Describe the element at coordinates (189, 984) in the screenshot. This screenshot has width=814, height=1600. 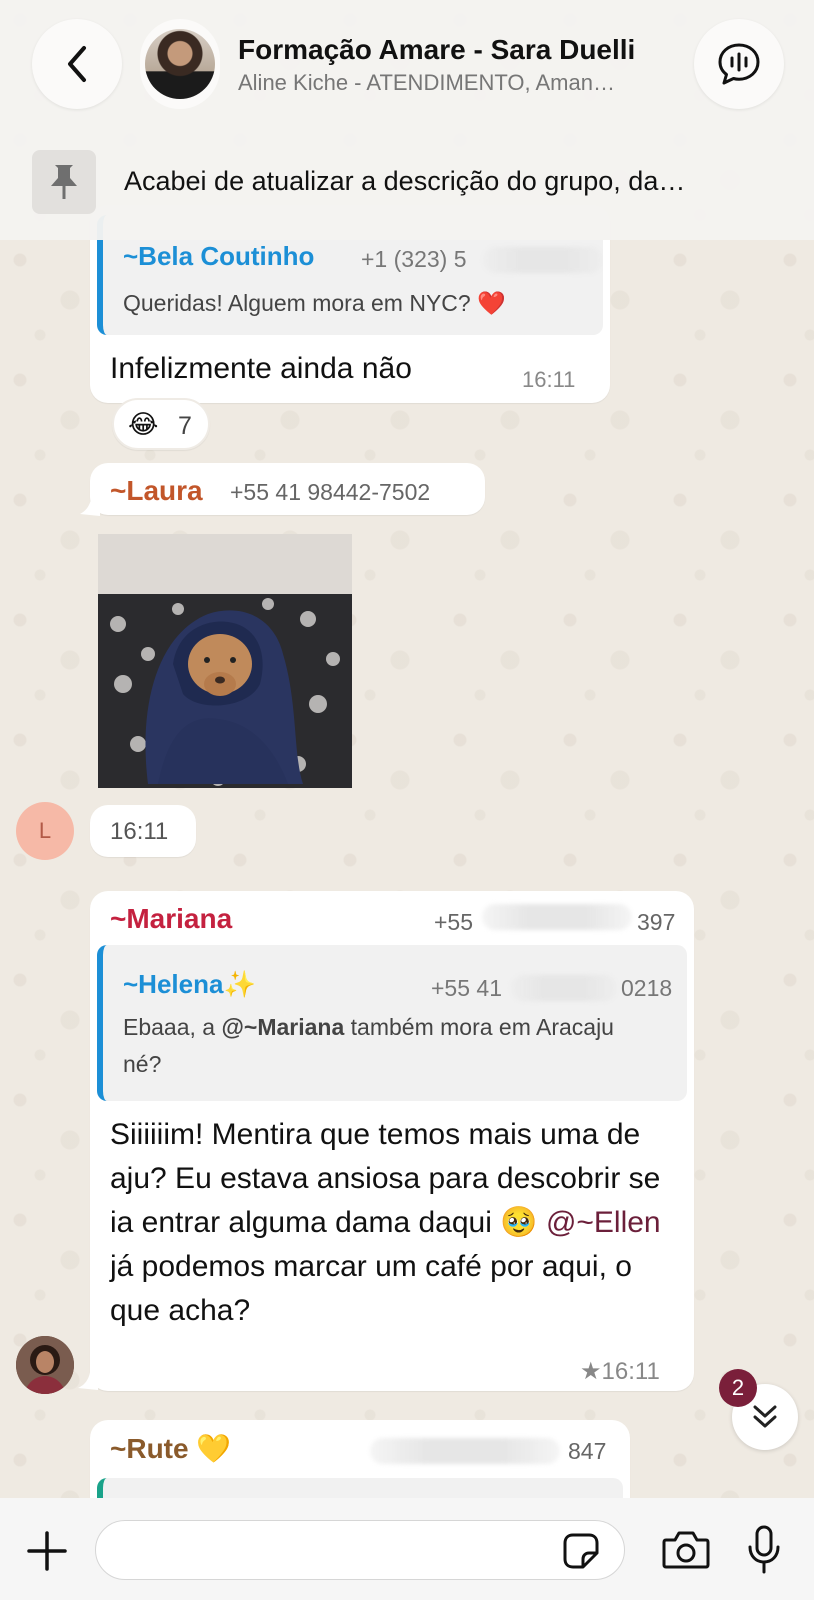
I see `quoted-author: ~Helena✨` at that location.